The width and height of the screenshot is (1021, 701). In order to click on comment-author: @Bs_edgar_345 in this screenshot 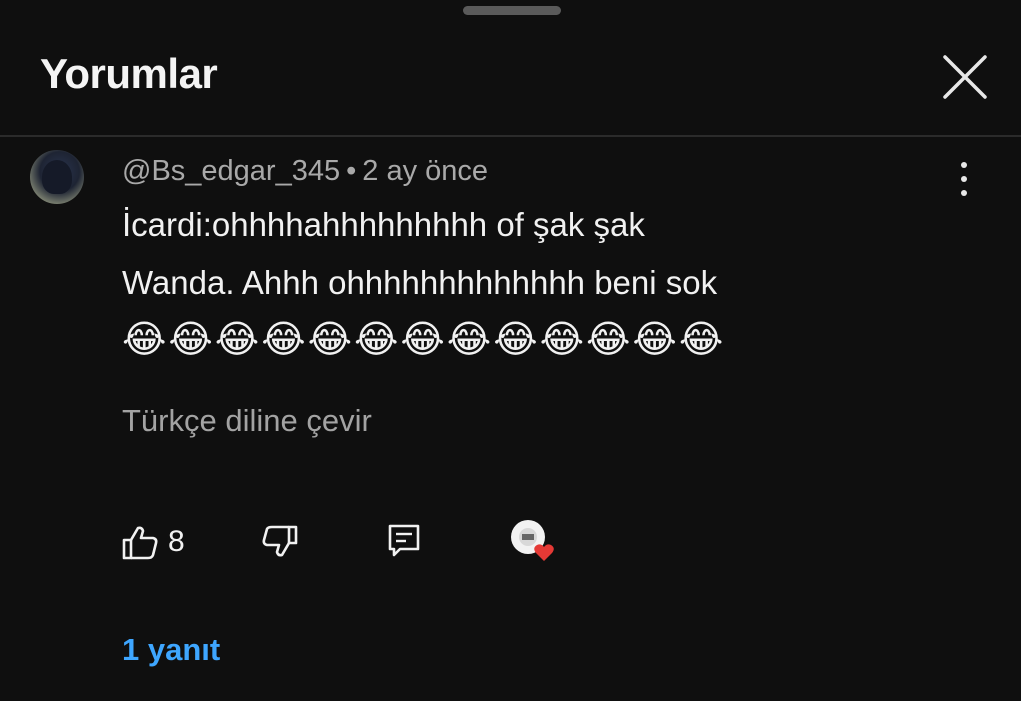, I will do `click(231, 171)`.